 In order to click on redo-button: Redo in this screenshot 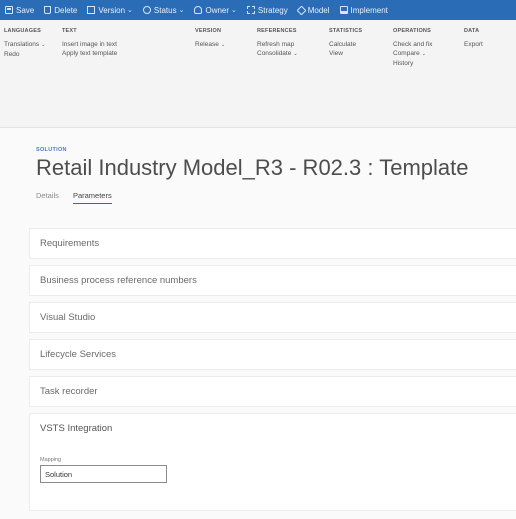, I will do `click(24, 54)`.